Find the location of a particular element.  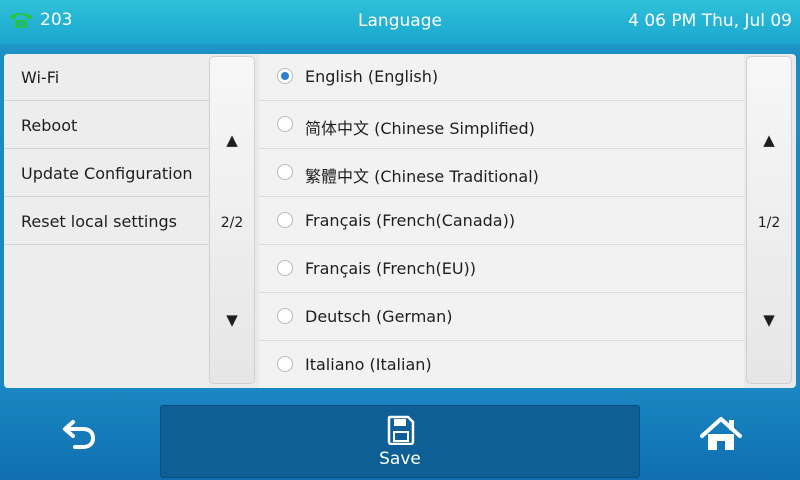

language-item-chinese-simplified: 简体中文 (Chinese Simplified) is located at coordinates (501, 125).